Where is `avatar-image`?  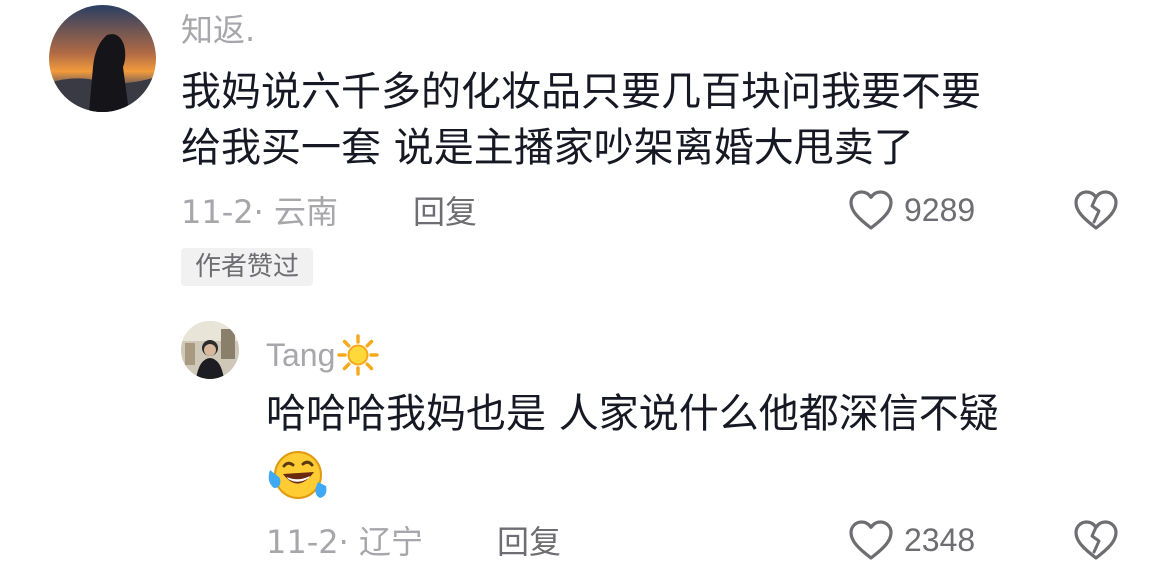 avatar-image is located at coordinates (102, 58).